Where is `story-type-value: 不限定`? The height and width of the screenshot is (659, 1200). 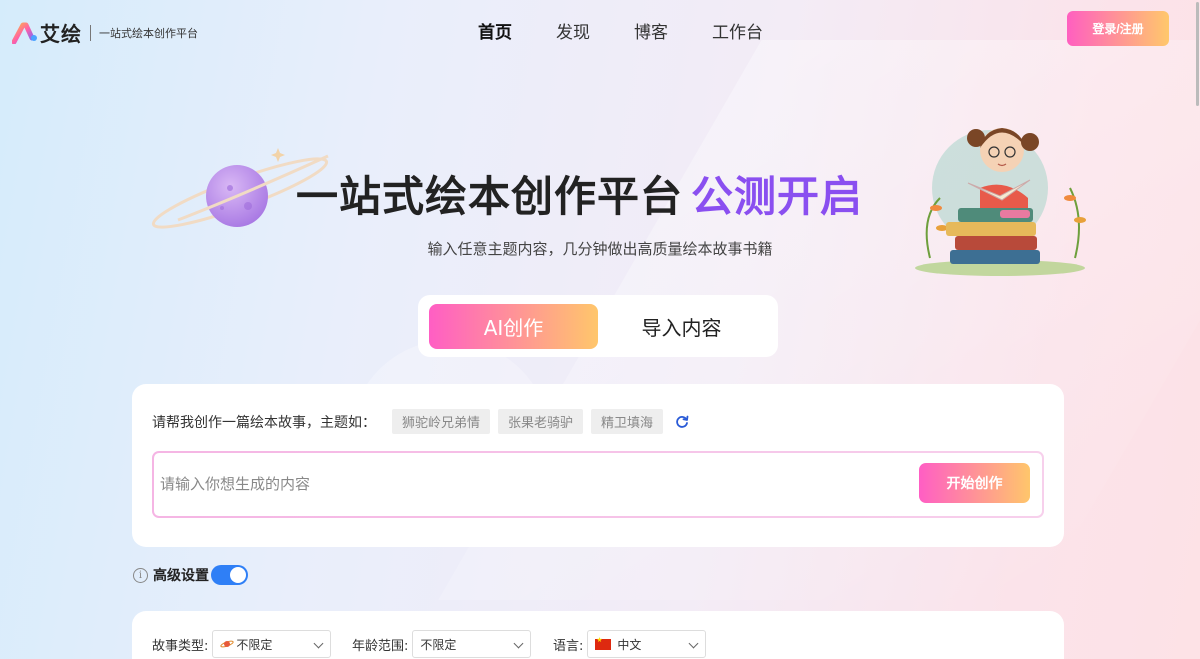
story-type-value: 不限定 is located at coordinates (254, 644).